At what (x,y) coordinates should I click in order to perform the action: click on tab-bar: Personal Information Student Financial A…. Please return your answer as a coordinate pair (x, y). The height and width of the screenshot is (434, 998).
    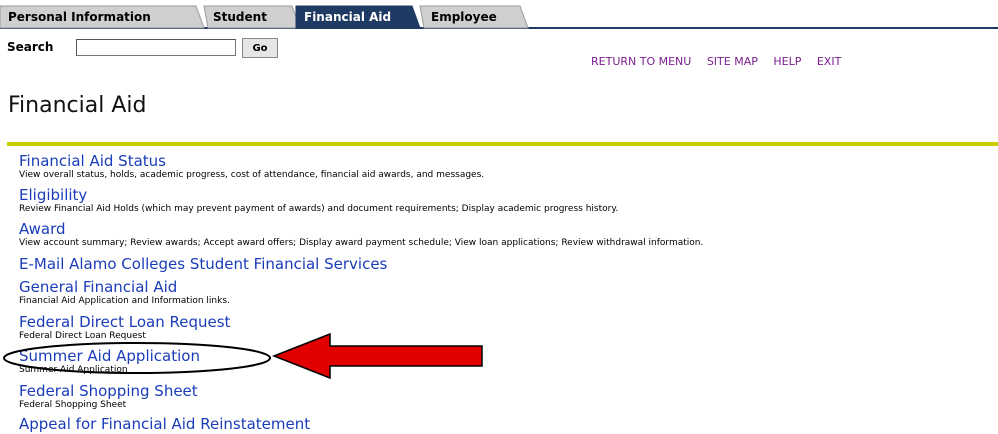
    Looking at the image, I should click on (499, 15).